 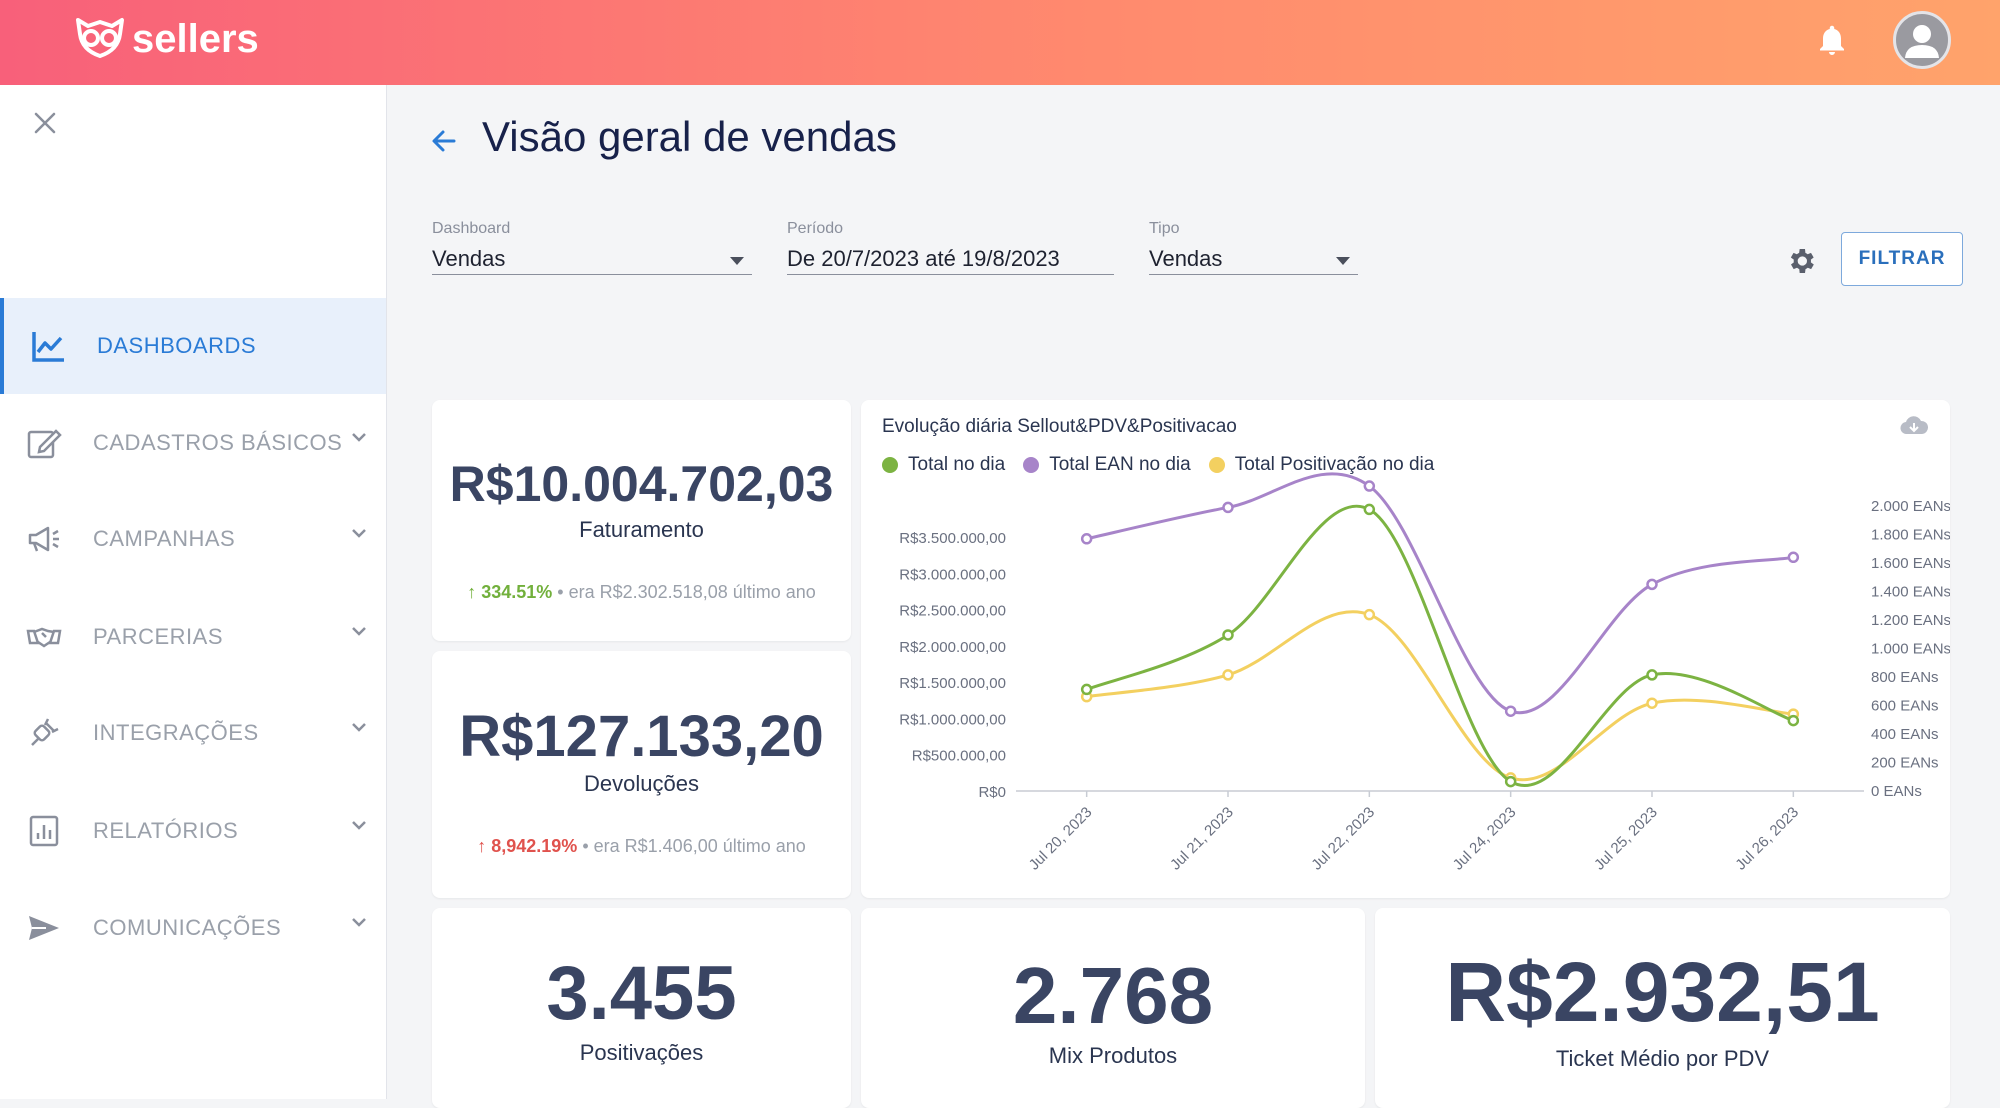 What do you see at coordinates (471, 228) in the screenshot?
I see `dashboard-label: Dashboard` at bounding box center [471, 228].